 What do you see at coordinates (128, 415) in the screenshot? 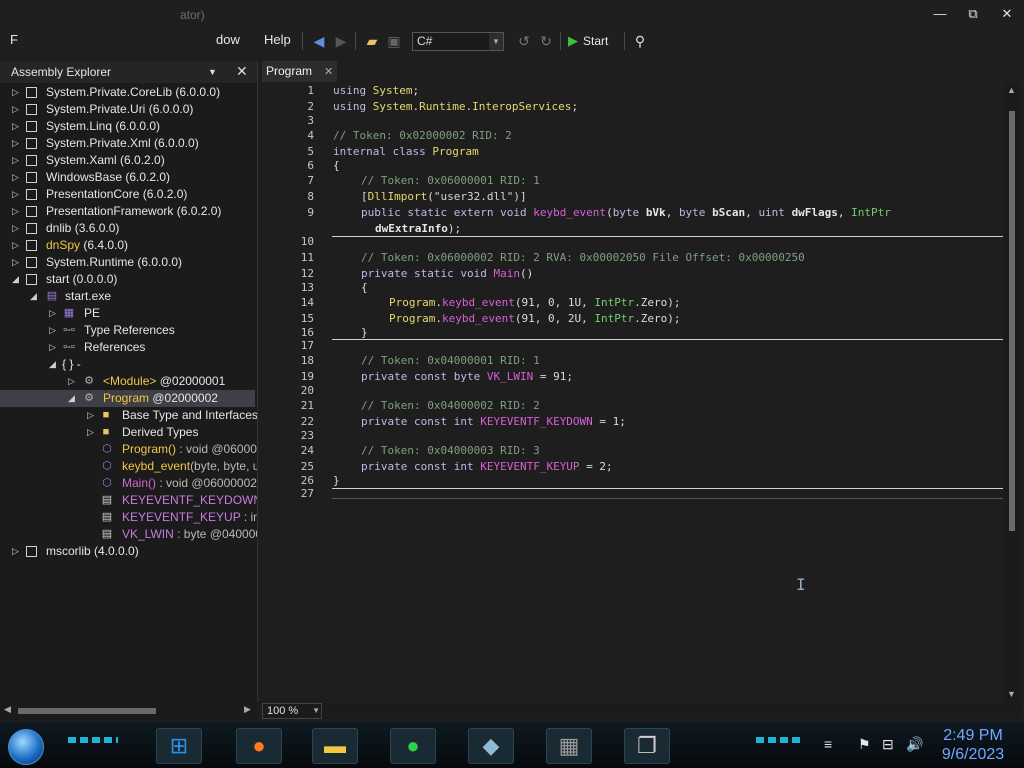
I see `tree-item-base-types: ▷ ■ Base Type and Interfaces` at bounding box center [128, 415].